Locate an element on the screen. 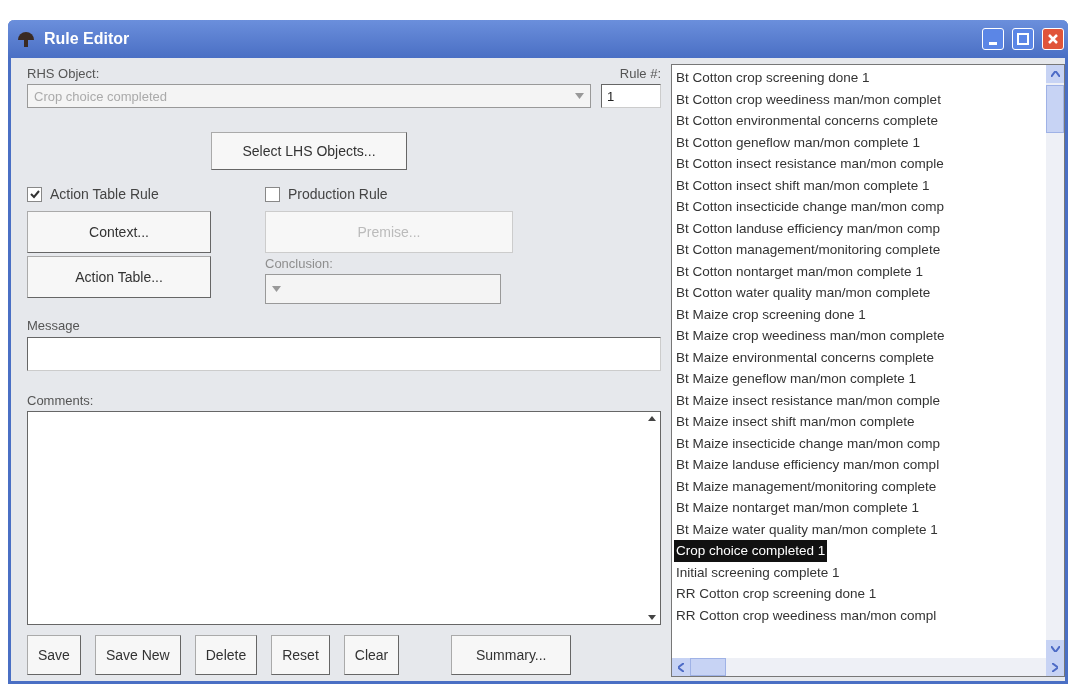  list-item: Bt Maize landuse efficiency man/mon compl is located at coordinates (808, 465).